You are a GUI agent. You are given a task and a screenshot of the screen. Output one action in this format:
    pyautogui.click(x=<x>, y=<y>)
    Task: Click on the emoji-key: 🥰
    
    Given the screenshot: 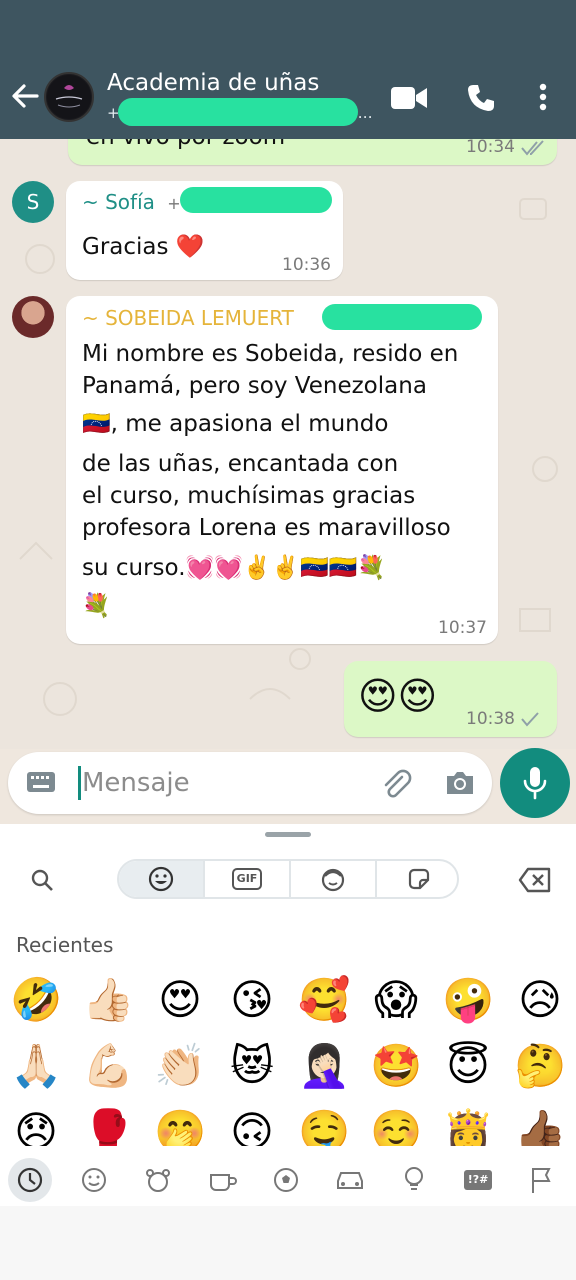 What is the action you would take?
    pyautogui.click(x=324, y=1000)
    